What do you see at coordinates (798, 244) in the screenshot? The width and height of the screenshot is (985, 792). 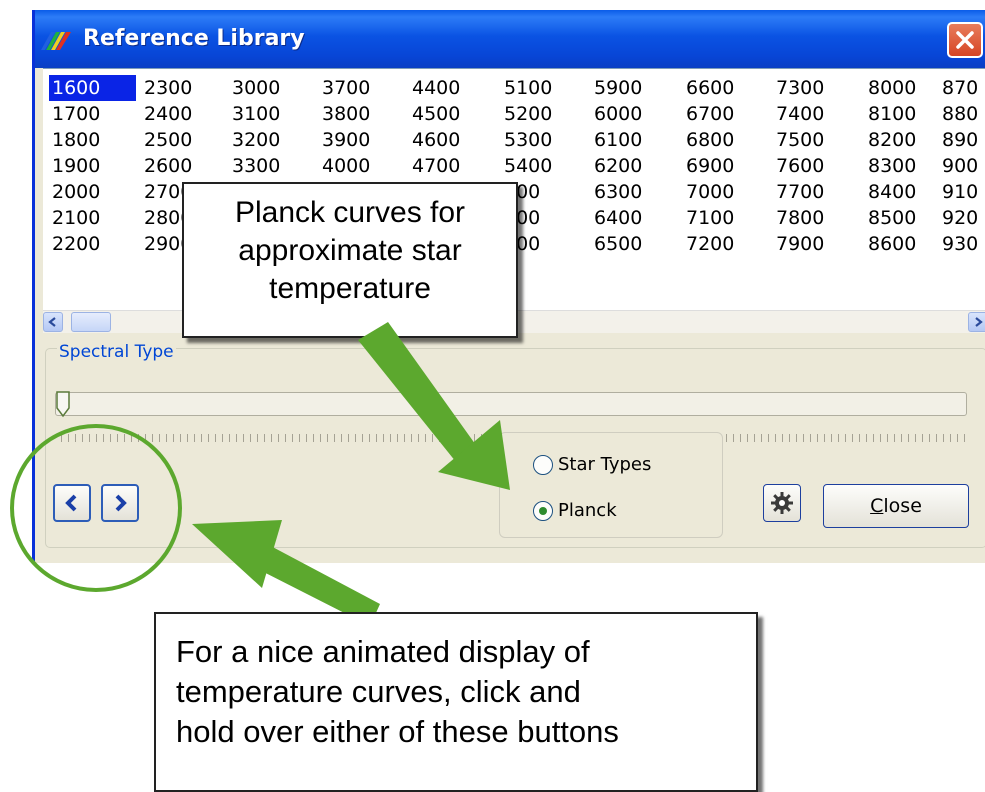 I see `temperature-item: 7900` at bounding box center [798, 244].